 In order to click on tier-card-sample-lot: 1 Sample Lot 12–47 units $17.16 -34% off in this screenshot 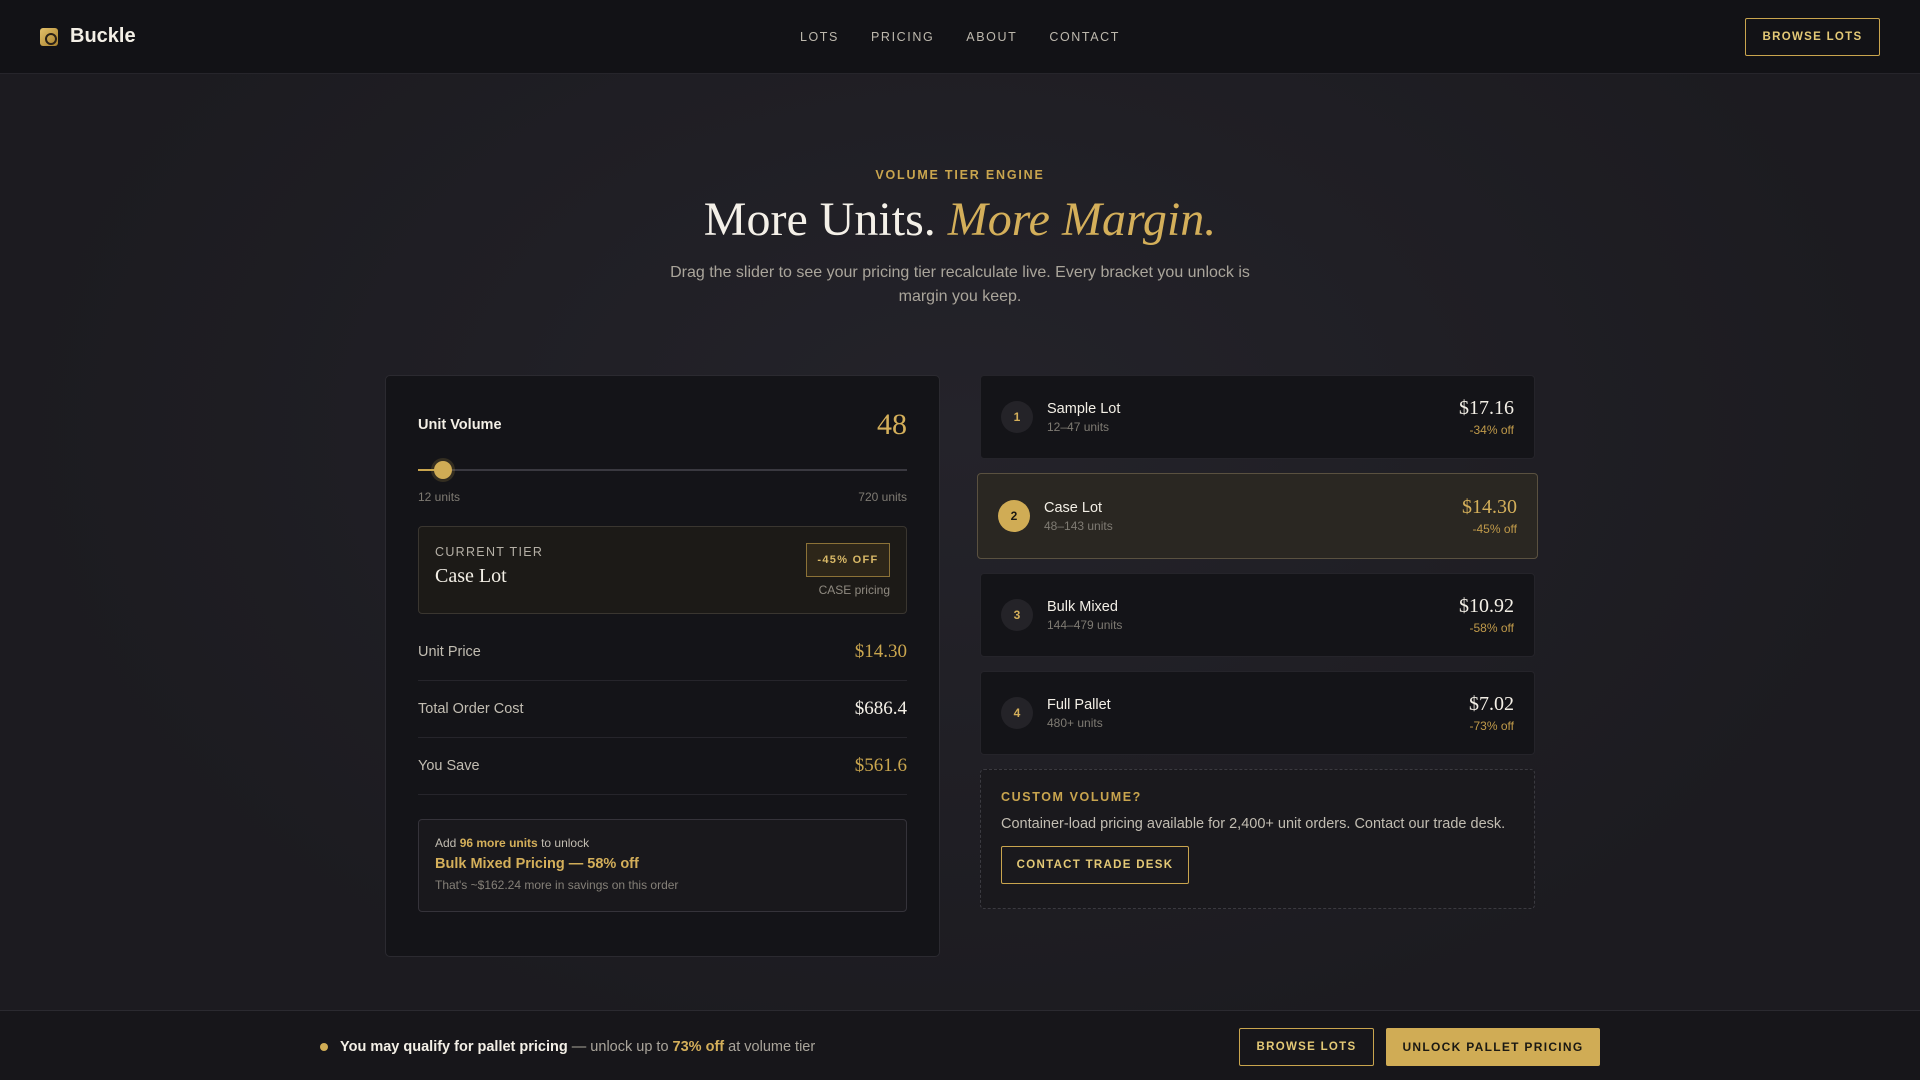, I will do `click(1257, 417)`.